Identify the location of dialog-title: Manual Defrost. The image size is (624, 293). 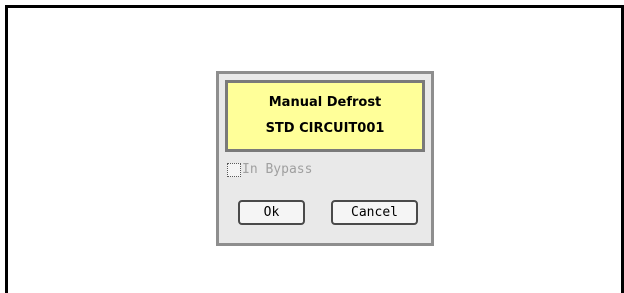
(325, 102).